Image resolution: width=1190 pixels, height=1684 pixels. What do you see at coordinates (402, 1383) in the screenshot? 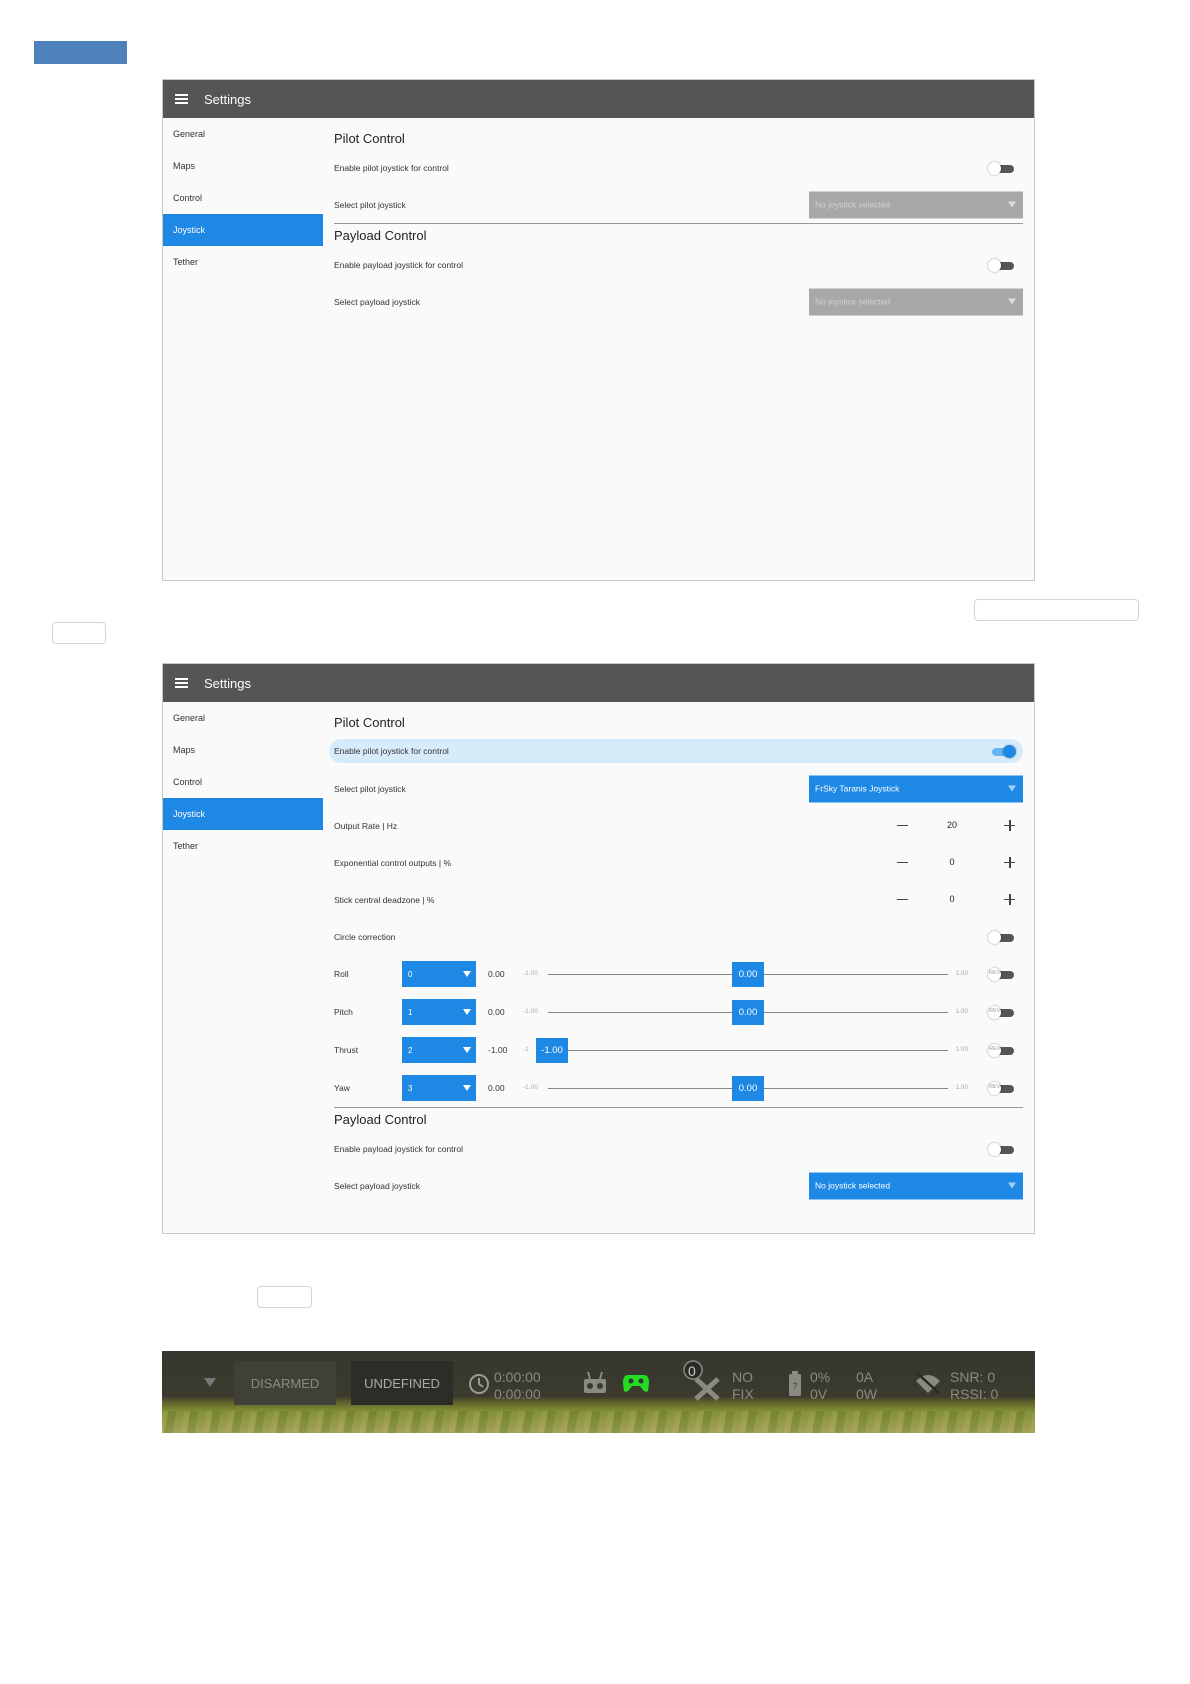
I see `flight-mode-button: UNDEFINED` at bounding box center [402, 1383].